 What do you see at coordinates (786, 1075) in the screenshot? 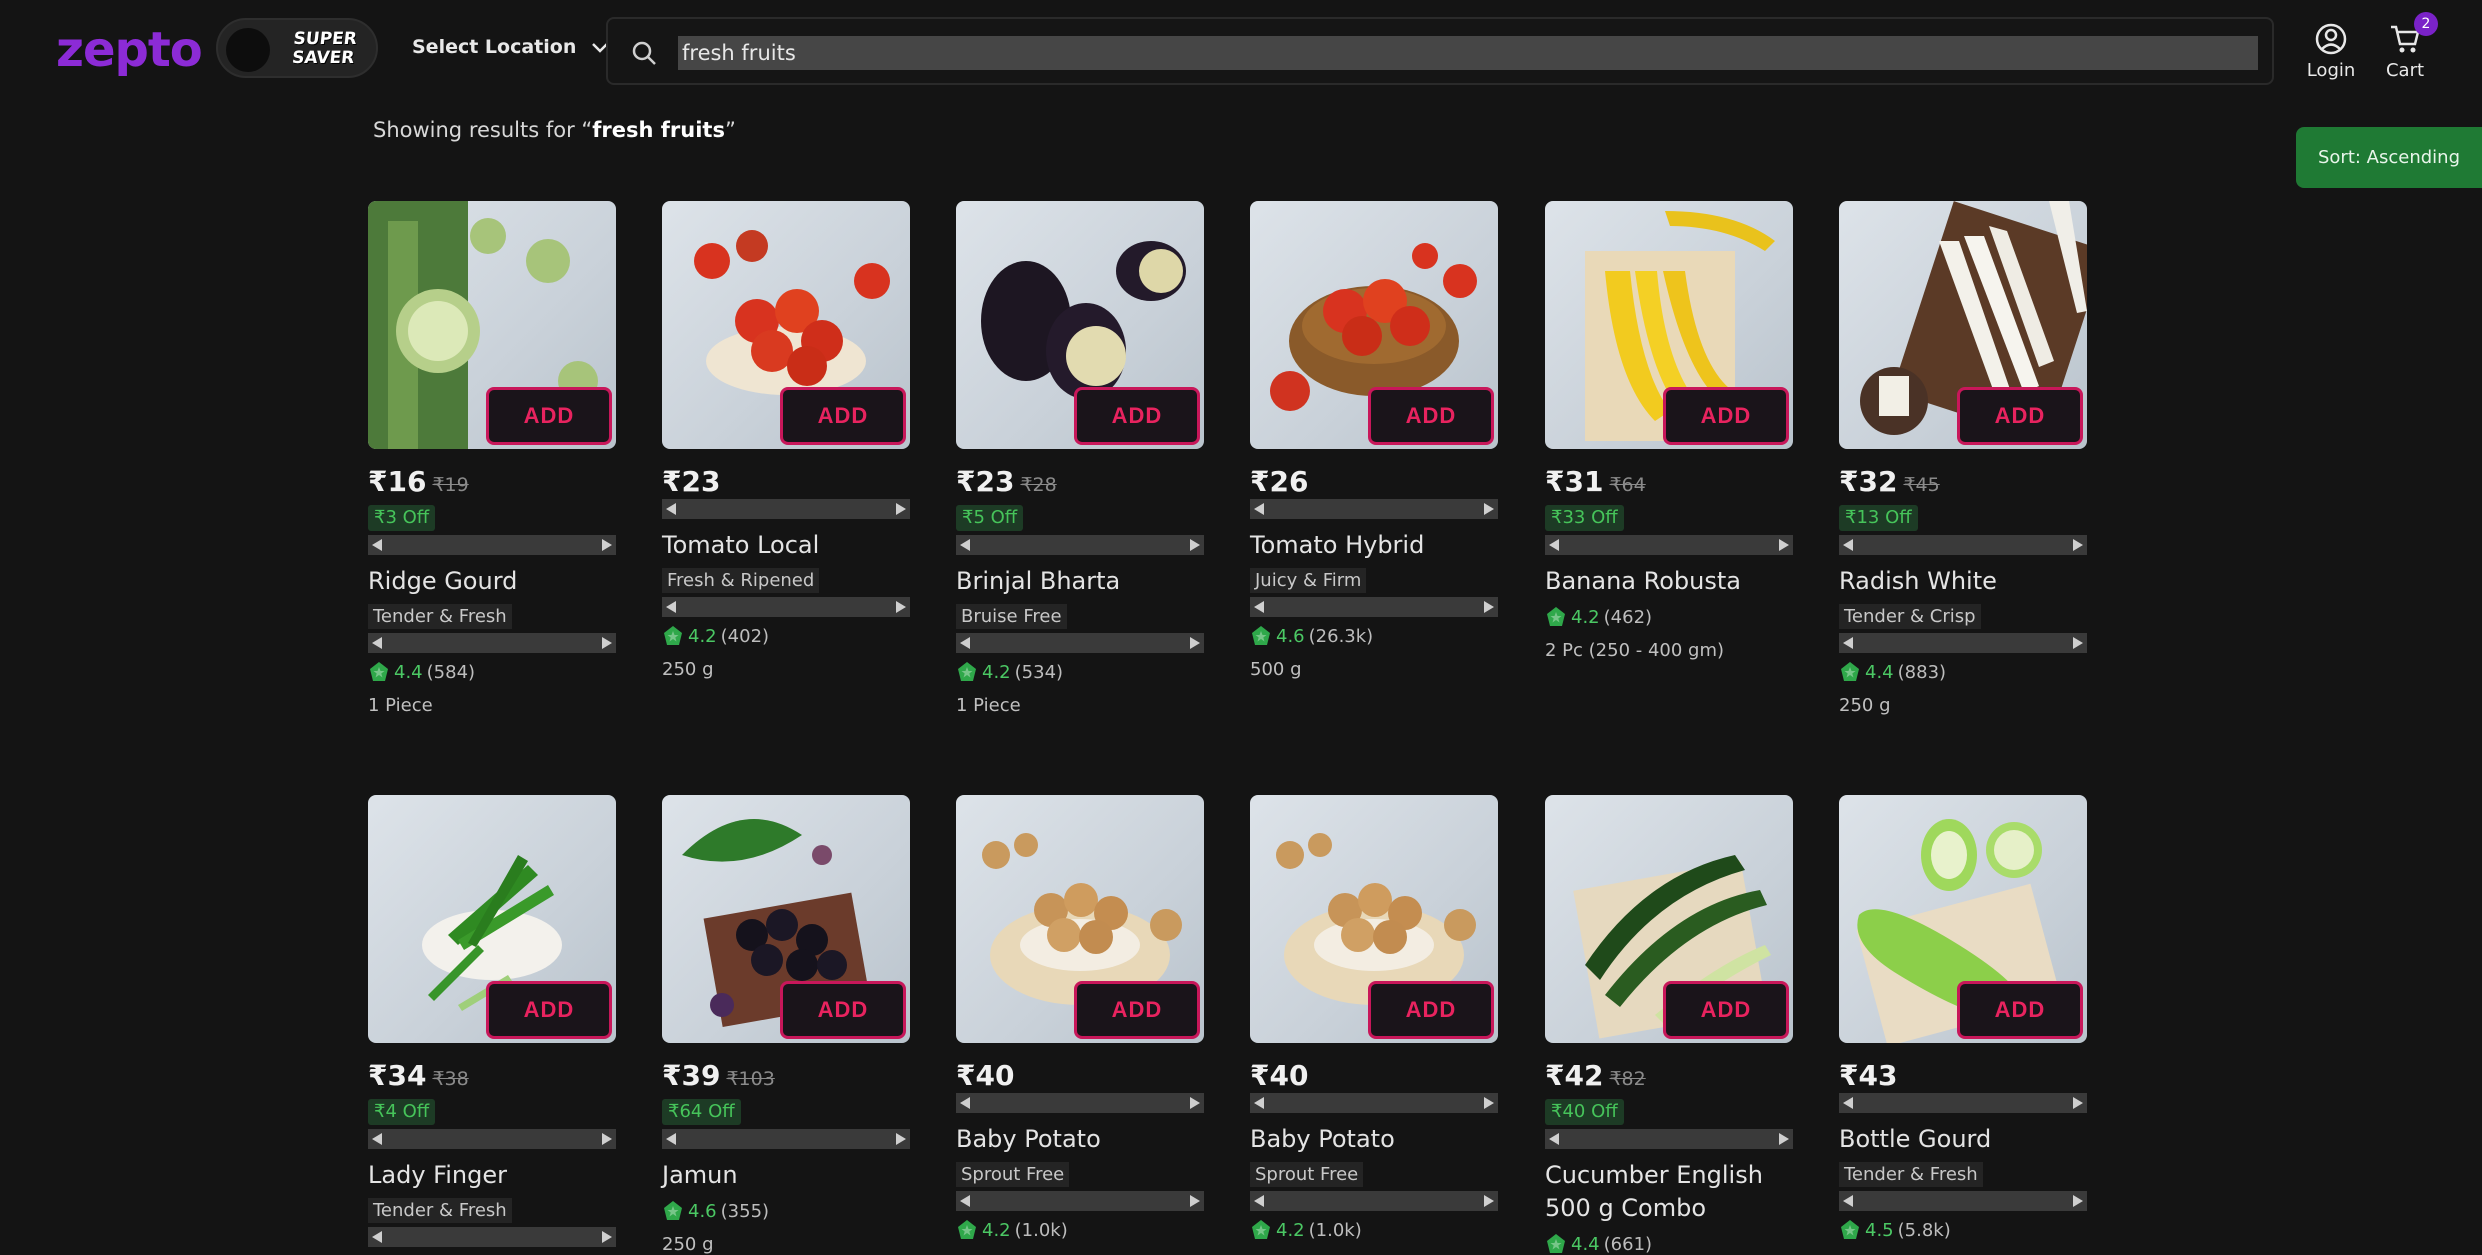
I see `price-row: ₹39 ₹103` at bounding box center [786, 1075].